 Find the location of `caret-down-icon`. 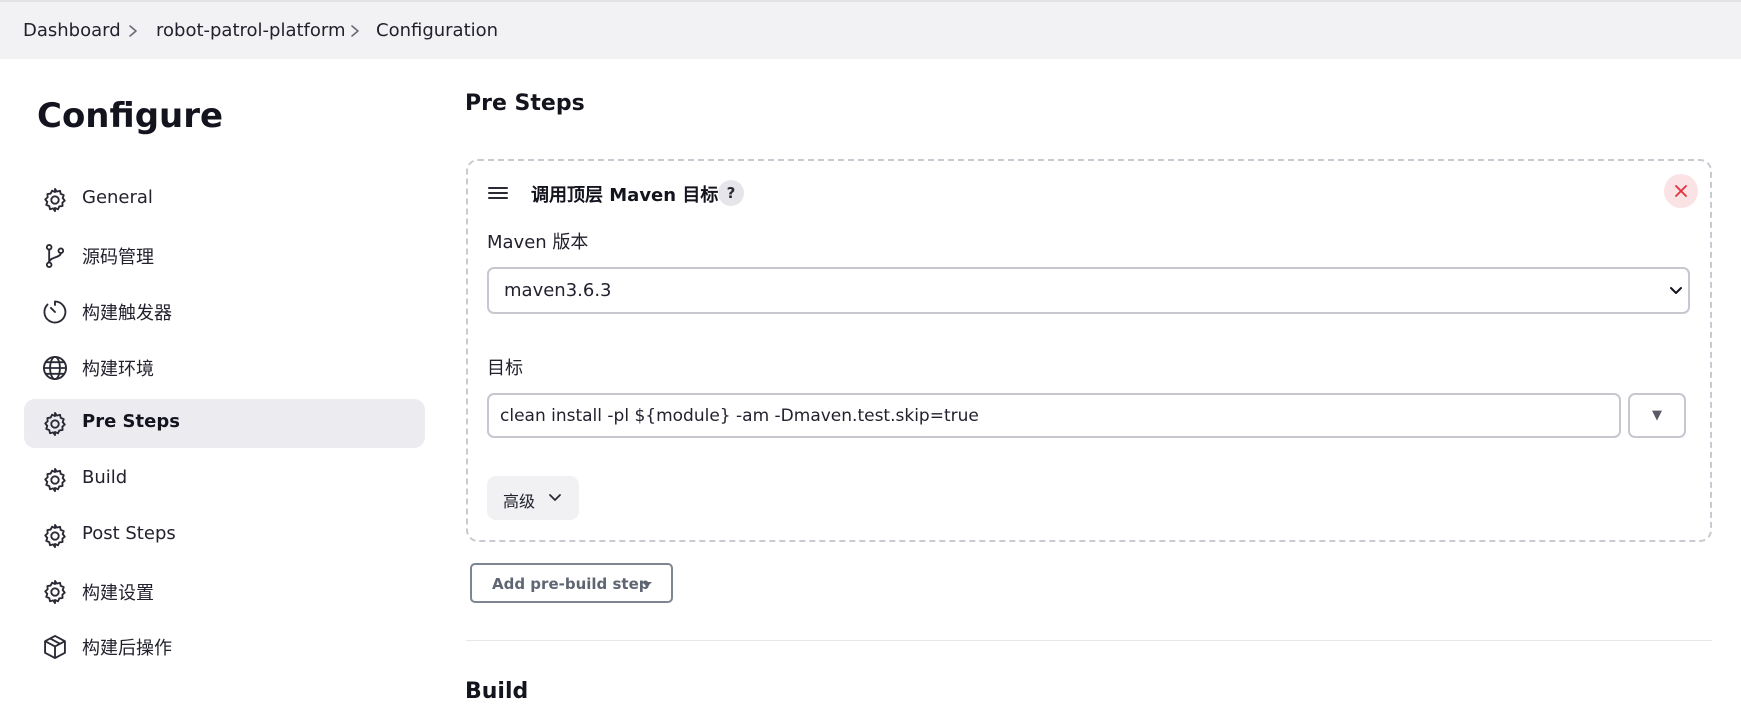

caret-down-icon is located at coordinates (647, 584).